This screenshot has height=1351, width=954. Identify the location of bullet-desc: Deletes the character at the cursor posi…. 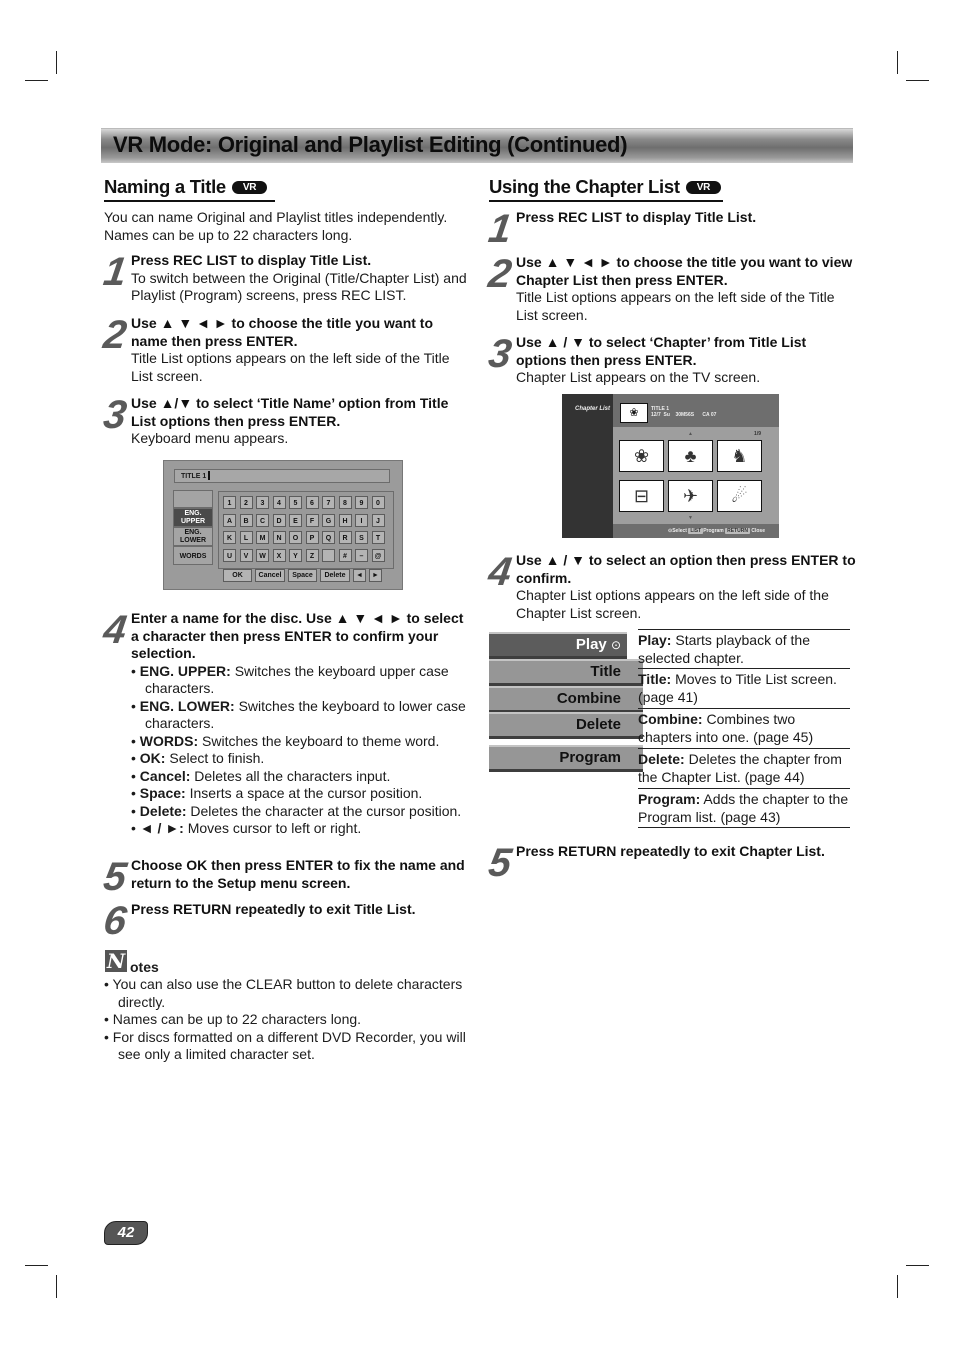
(324, 810).